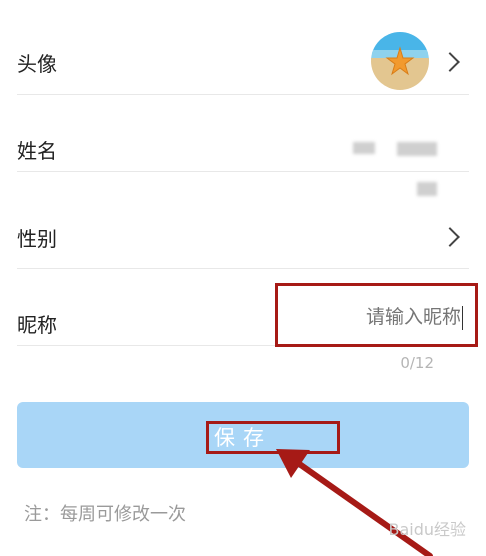  Describe the element at coordinates (354, 502) in the screenshot. I see `annotation-arrow-icon` at that location.